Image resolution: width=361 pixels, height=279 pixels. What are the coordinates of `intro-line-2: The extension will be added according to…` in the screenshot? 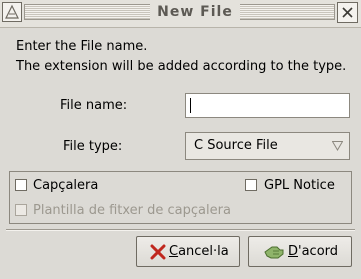 It's located at (181, 66).